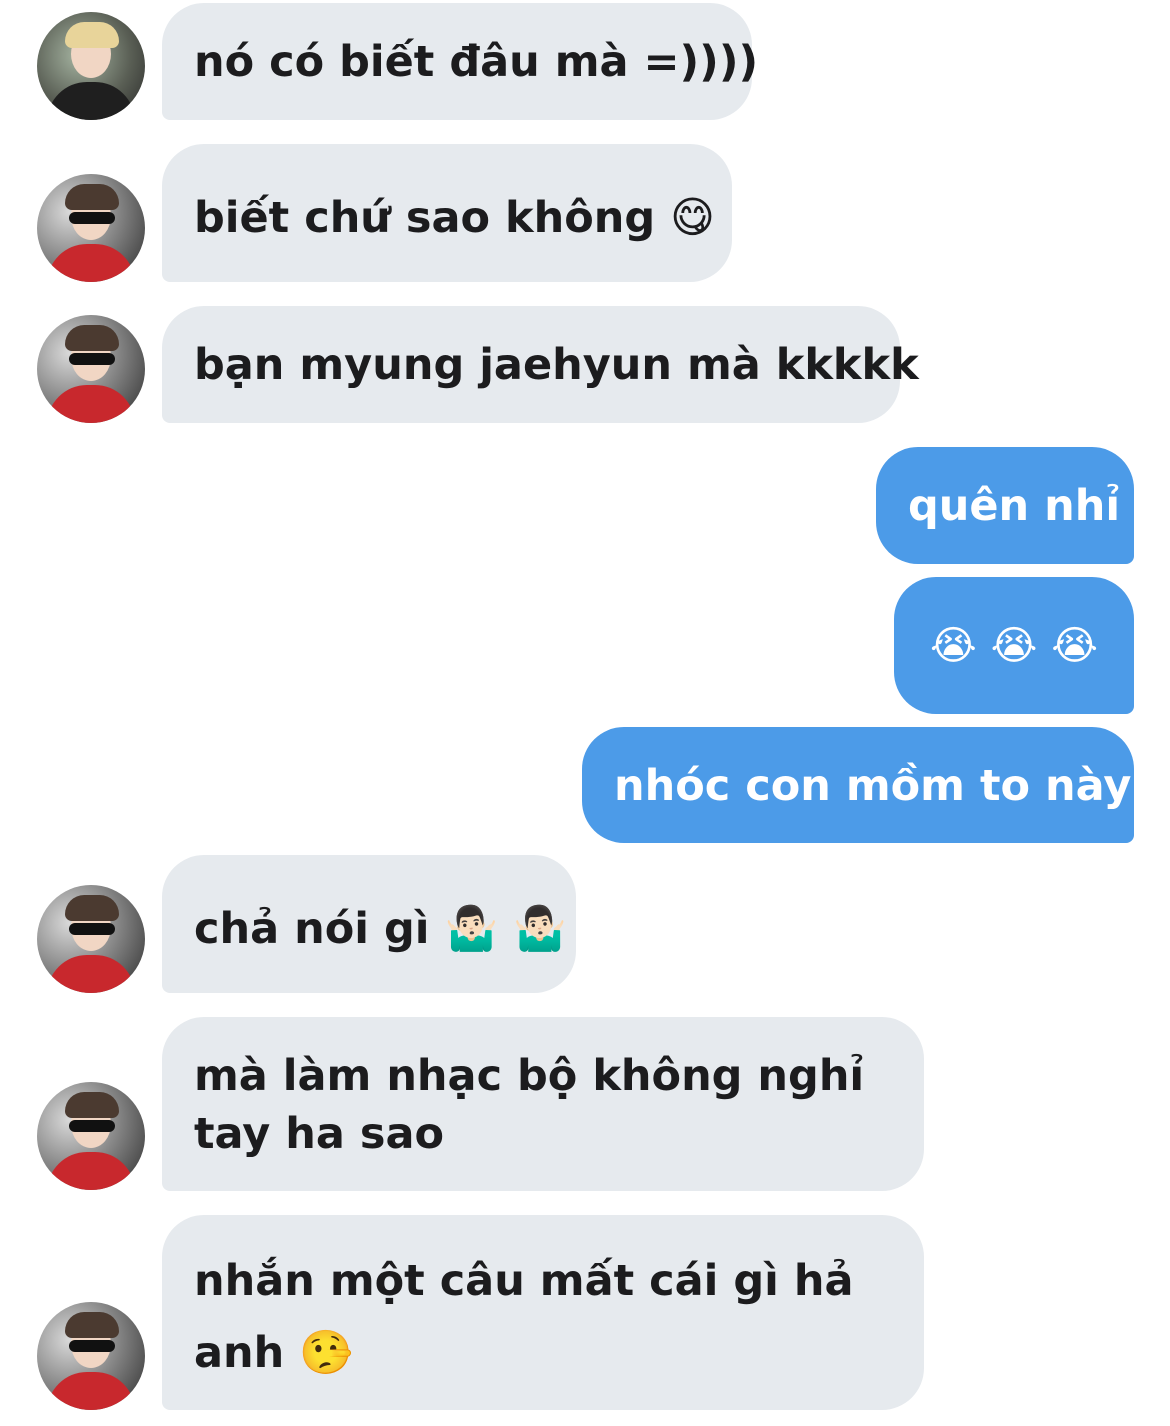 Image resolution: width=1170 pixels, height=1426 pixels. What do you see at coordinates (476, 62) in the screenshot?
I see `message-text: nó có biết đâu mà =))))` at bounding box center [476, 62].